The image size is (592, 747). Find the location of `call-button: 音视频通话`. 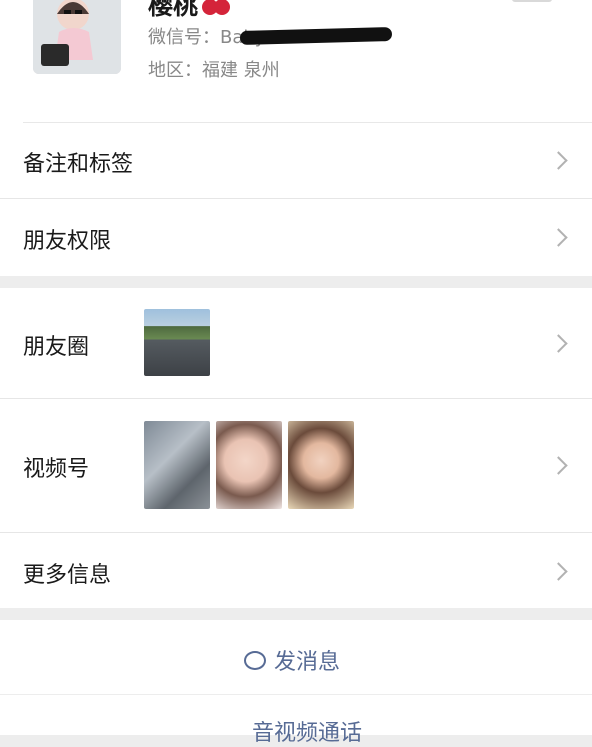

call-button: 音视频通话 is located at coordinates (296, 720).